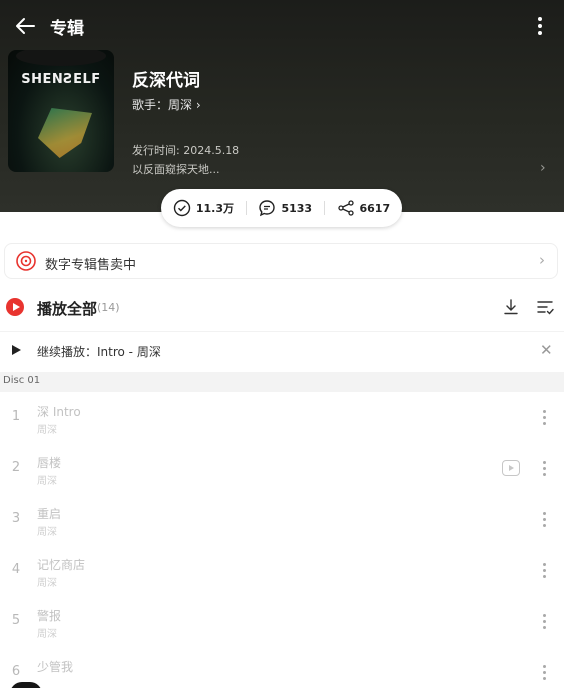  Describe the element at coordinates (282, 520) in the screenshot. I see `track-row: 3 重启 周深` at that location.